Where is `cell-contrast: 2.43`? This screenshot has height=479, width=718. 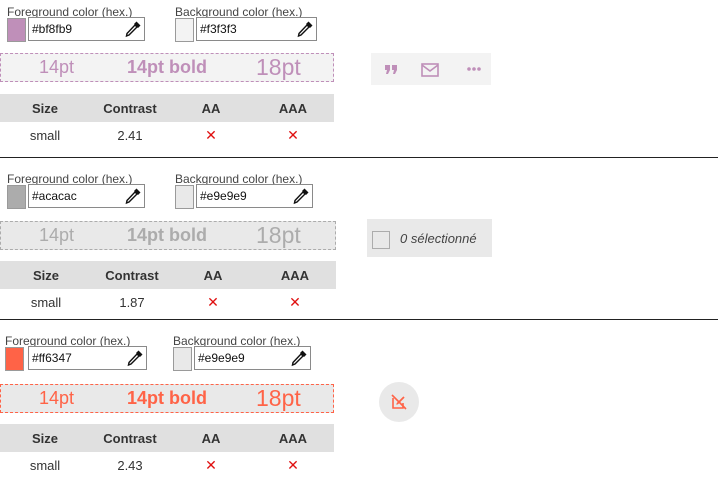
cell-contrast: 2.43 is located at coordinates (130, 465).